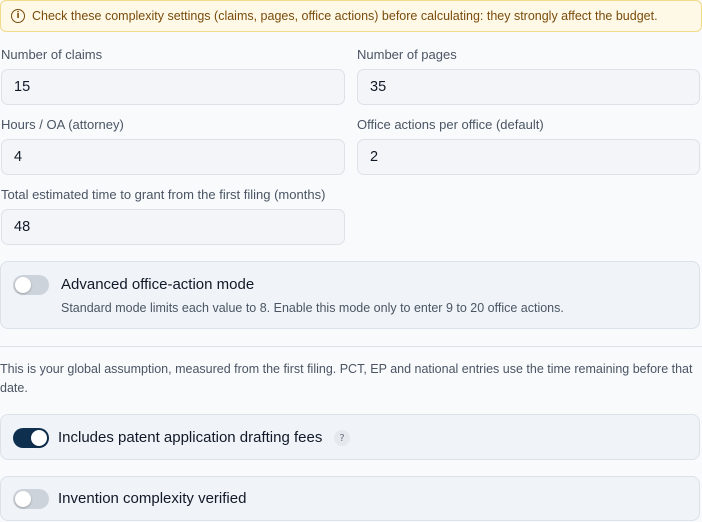 The height and width of the screenshot is (522, 702). What do you see at coordinates (52, 54) in the screenshot?
I see `claims-label: Number of claims` at bounding box center [52, 54].